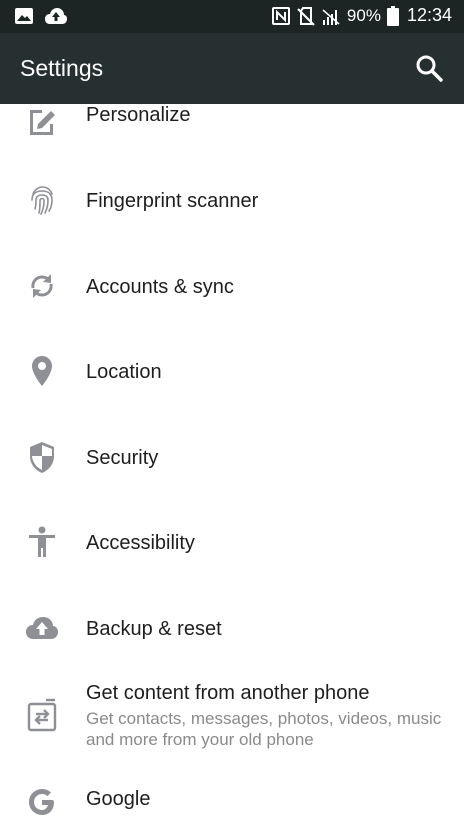  Describe the element at coordinates (42, 802) in the screenshot. I see `google-icon` at that location.